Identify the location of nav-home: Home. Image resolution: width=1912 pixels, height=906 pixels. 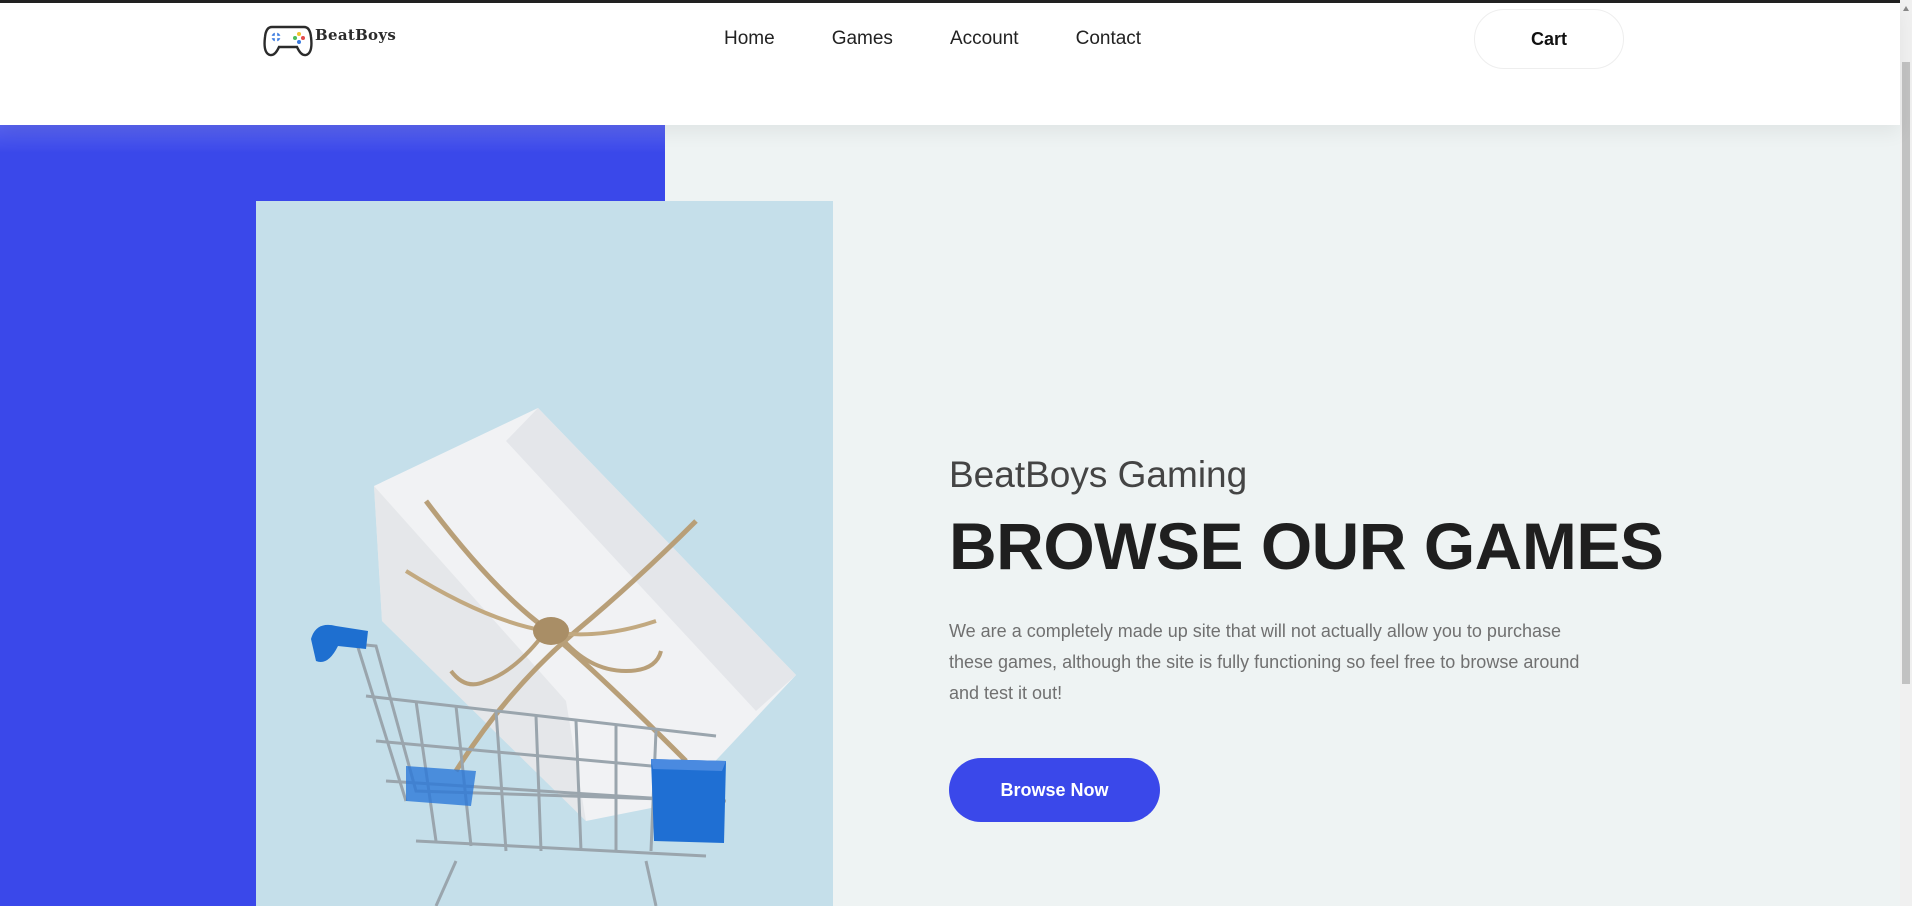
(749, 39).